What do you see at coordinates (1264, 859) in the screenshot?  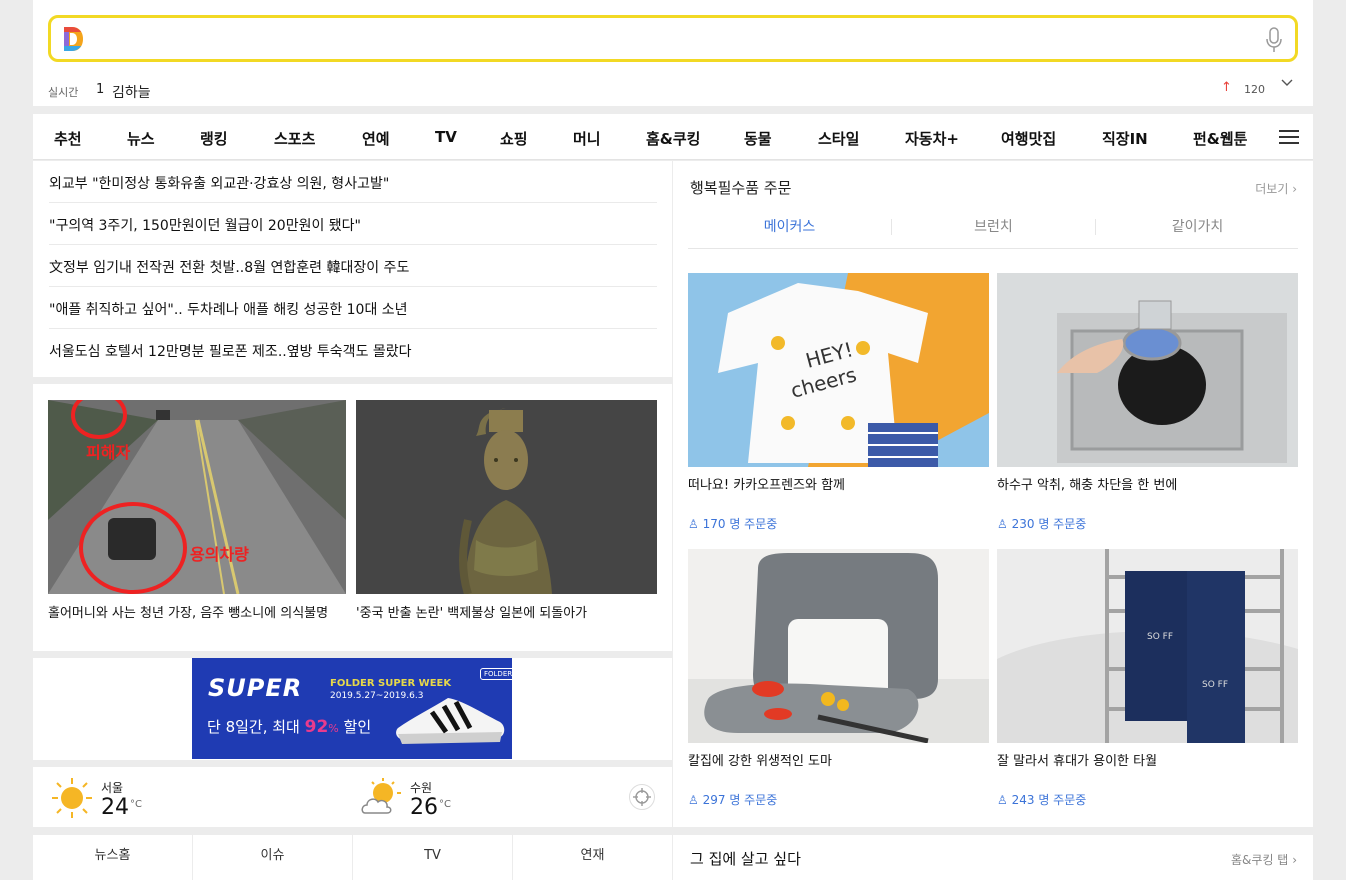 I see `home-cooking-tab-link: 홈&쿠킹 탭 ›` at bounding box center [1264, 859].